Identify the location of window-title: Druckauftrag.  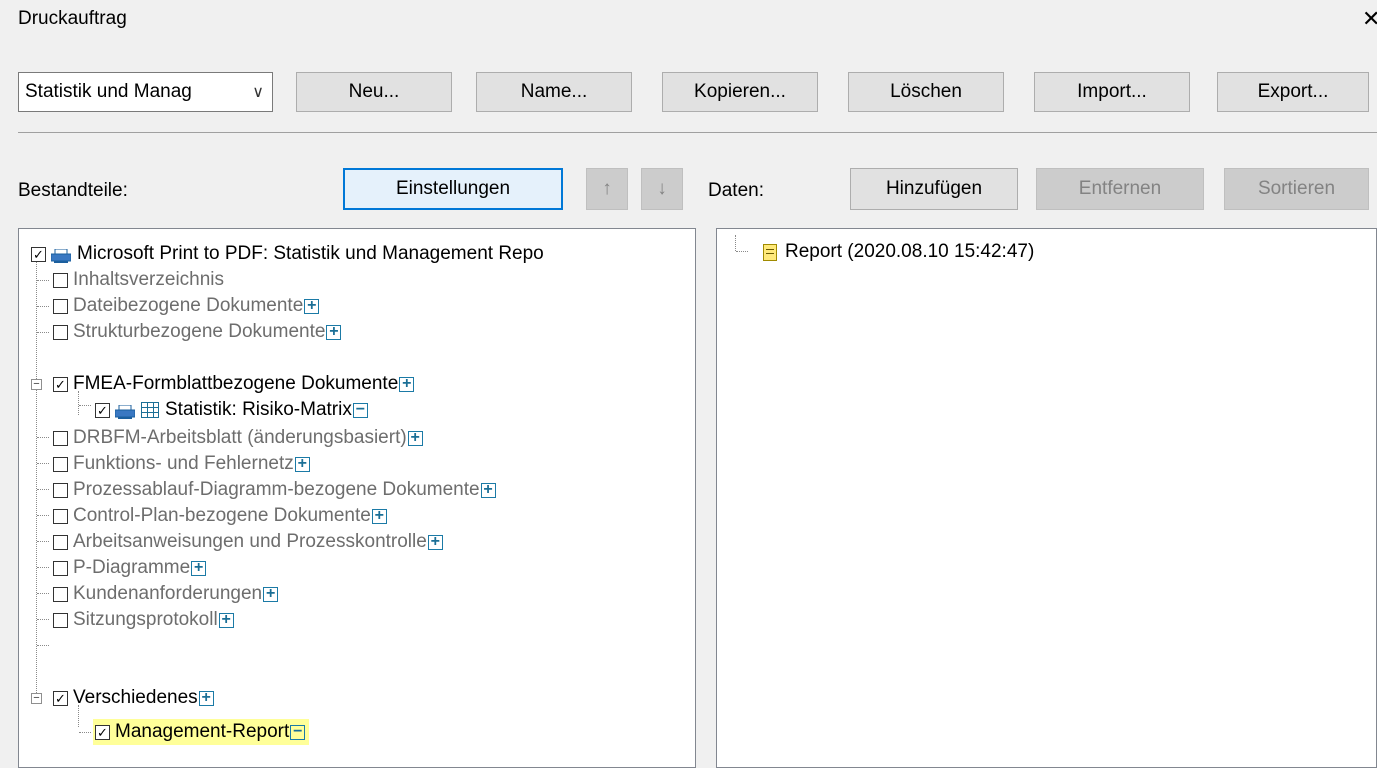
(72, 18).